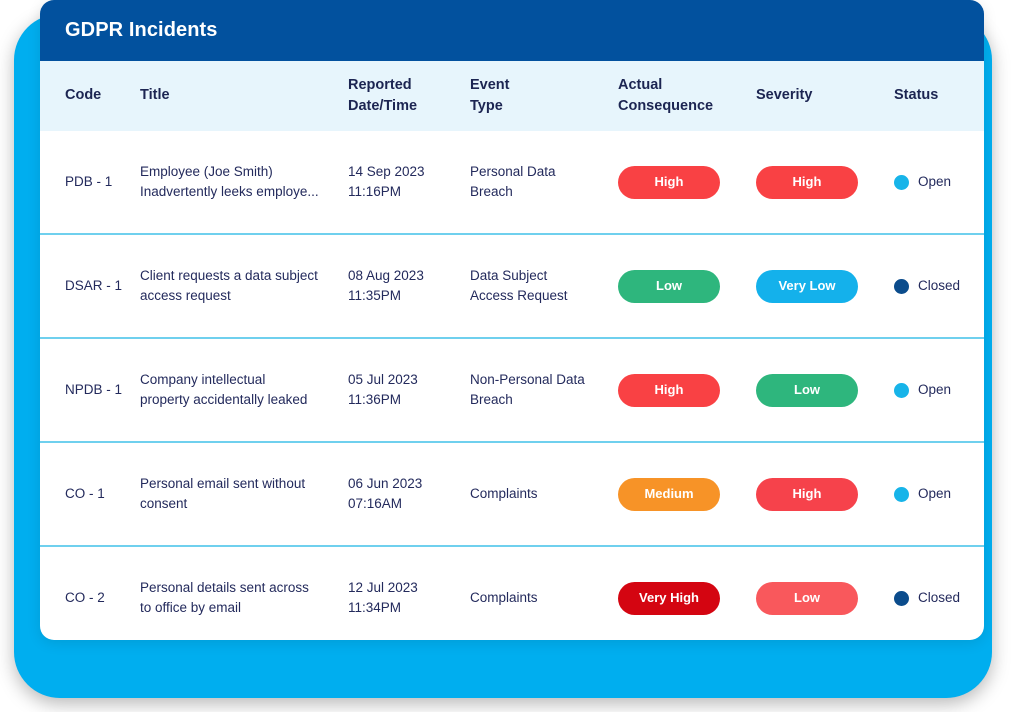 This screenshot has width=1024, height=712. I want to click on cell-severity: Very Low, so click(825, 286).